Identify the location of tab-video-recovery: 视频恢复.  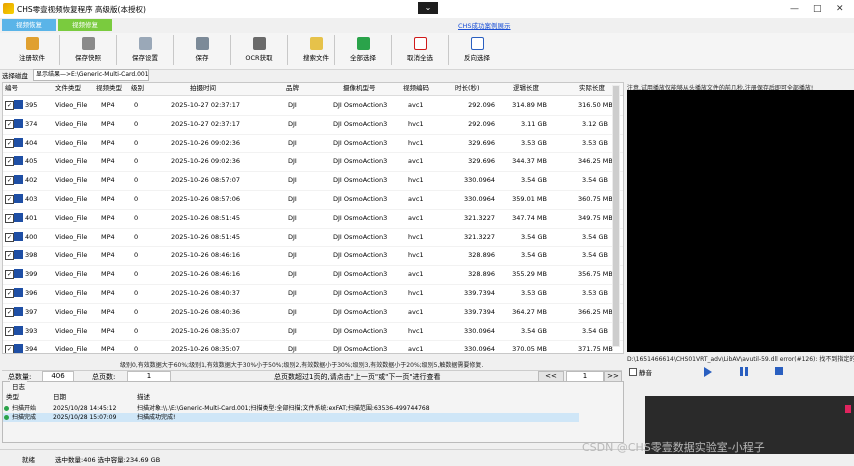
(29, 25).